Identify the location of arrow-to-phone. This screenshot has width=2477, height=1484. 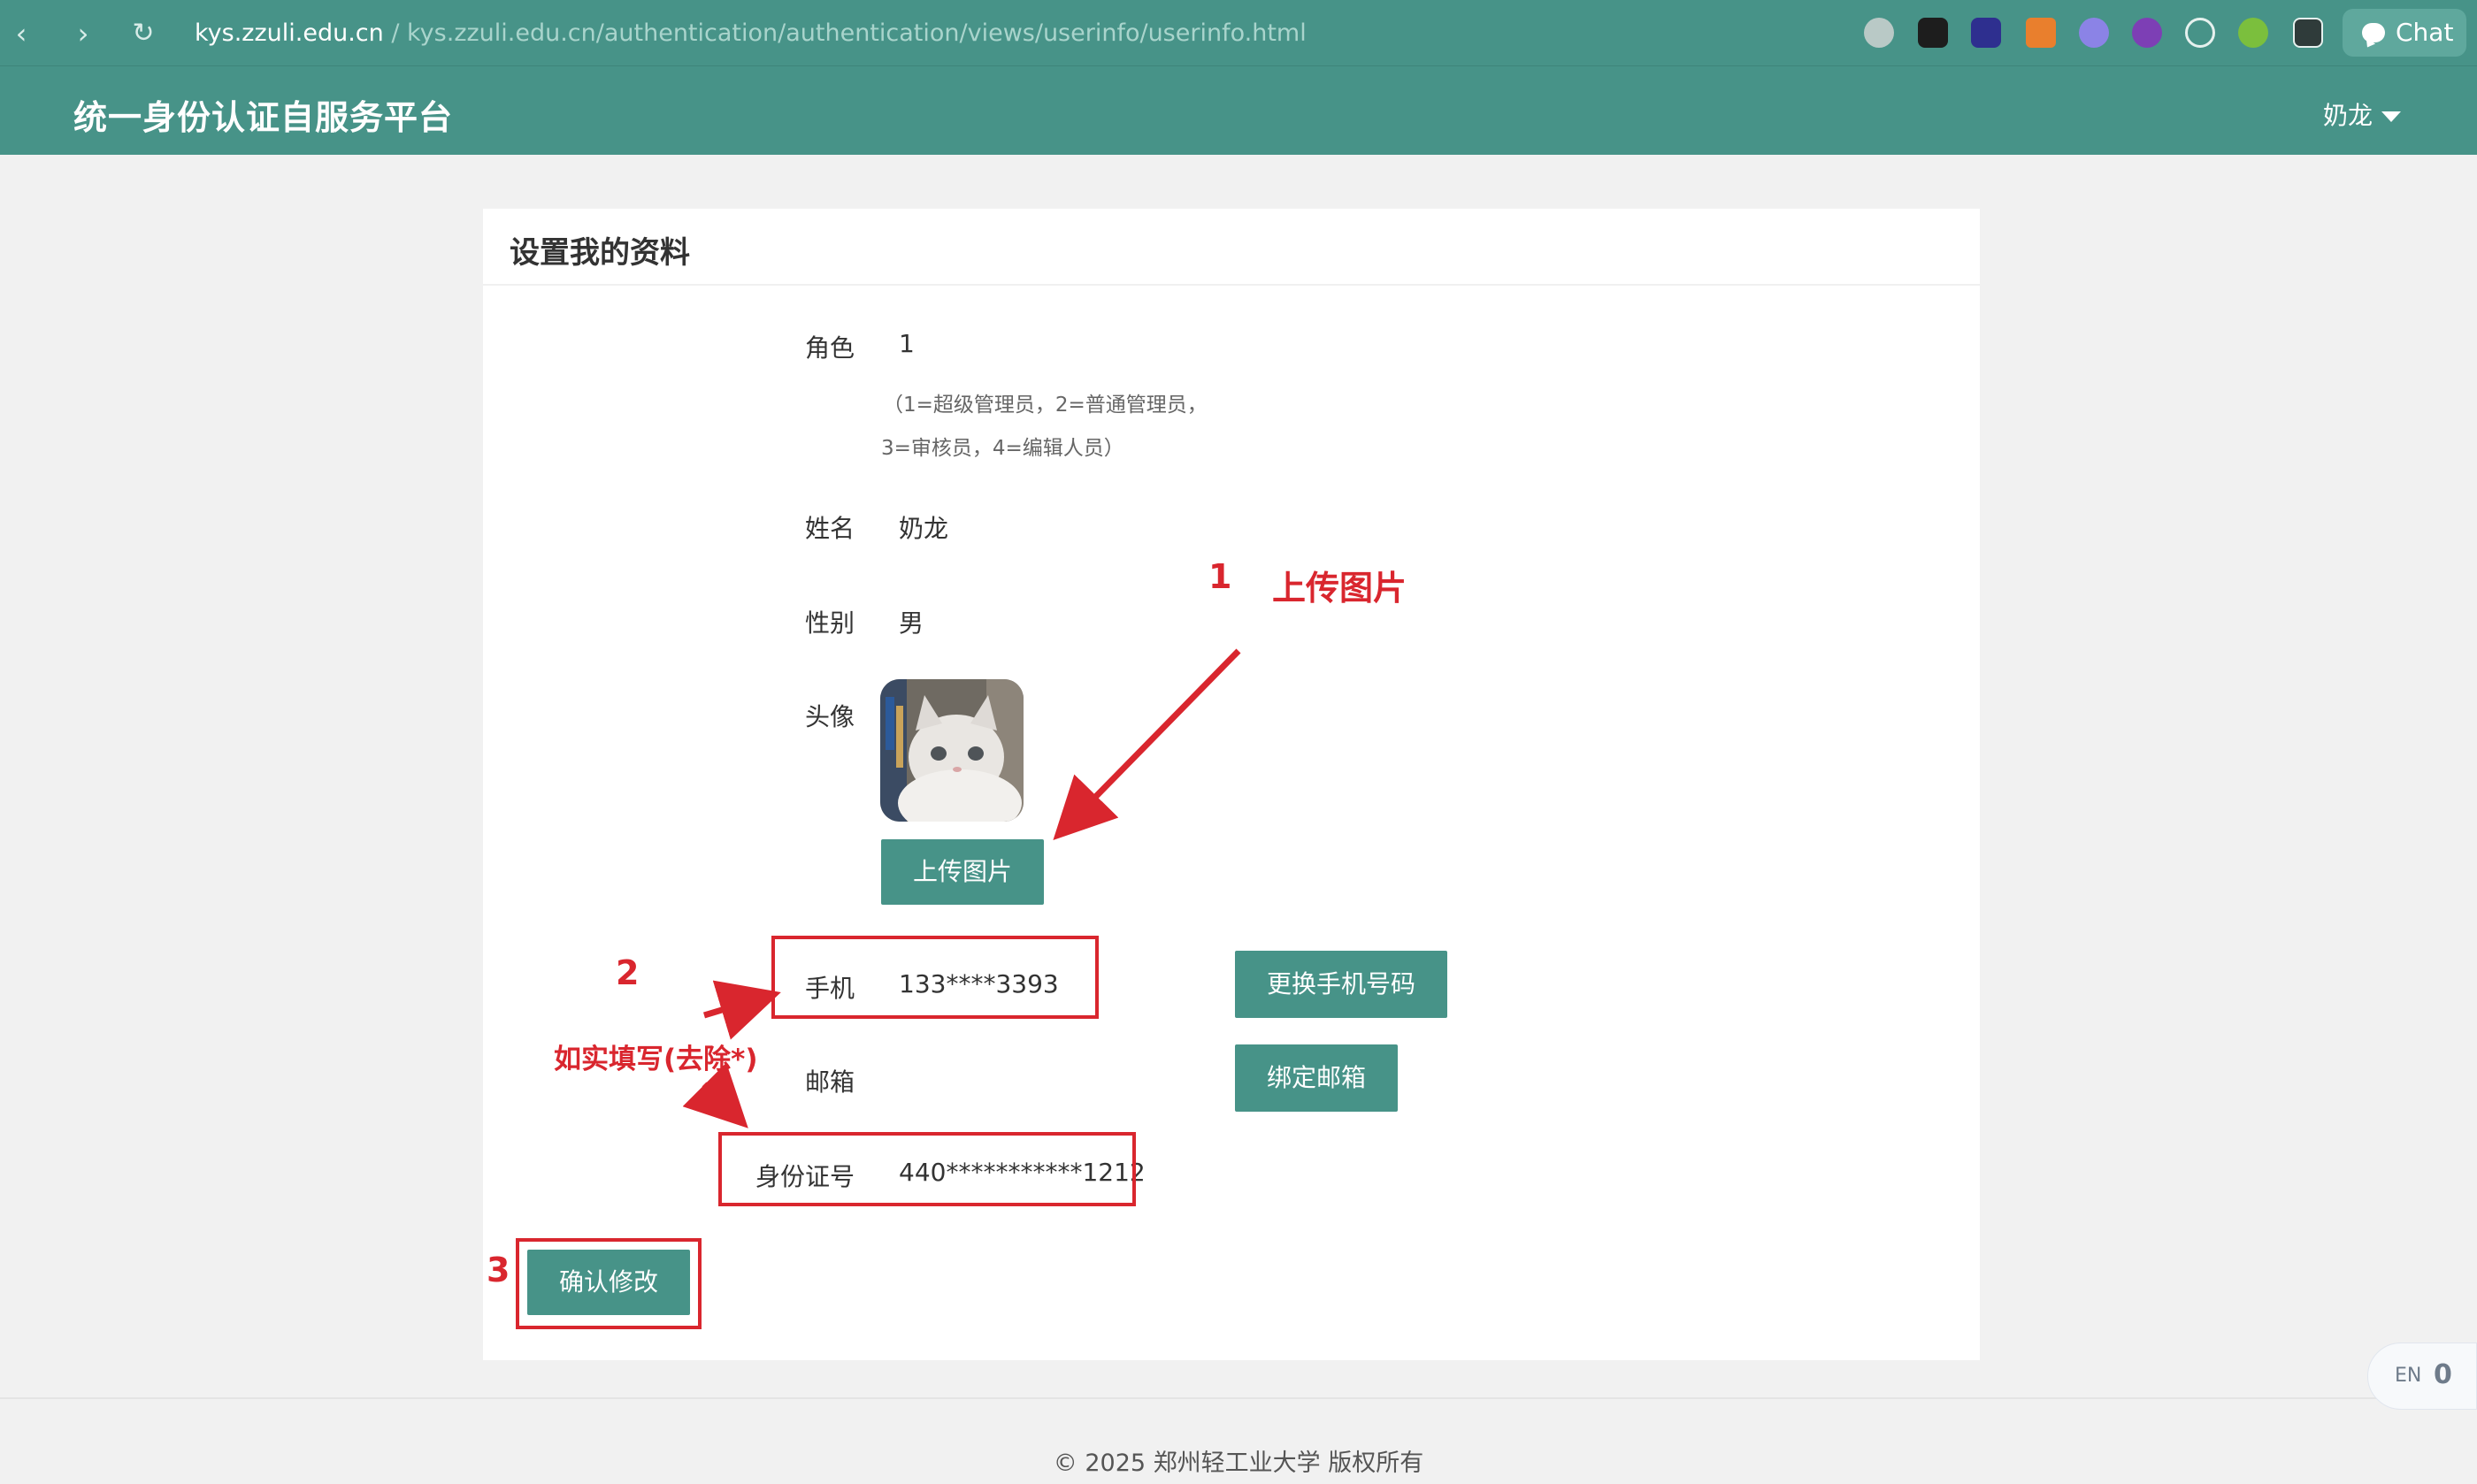
(741, 1010).